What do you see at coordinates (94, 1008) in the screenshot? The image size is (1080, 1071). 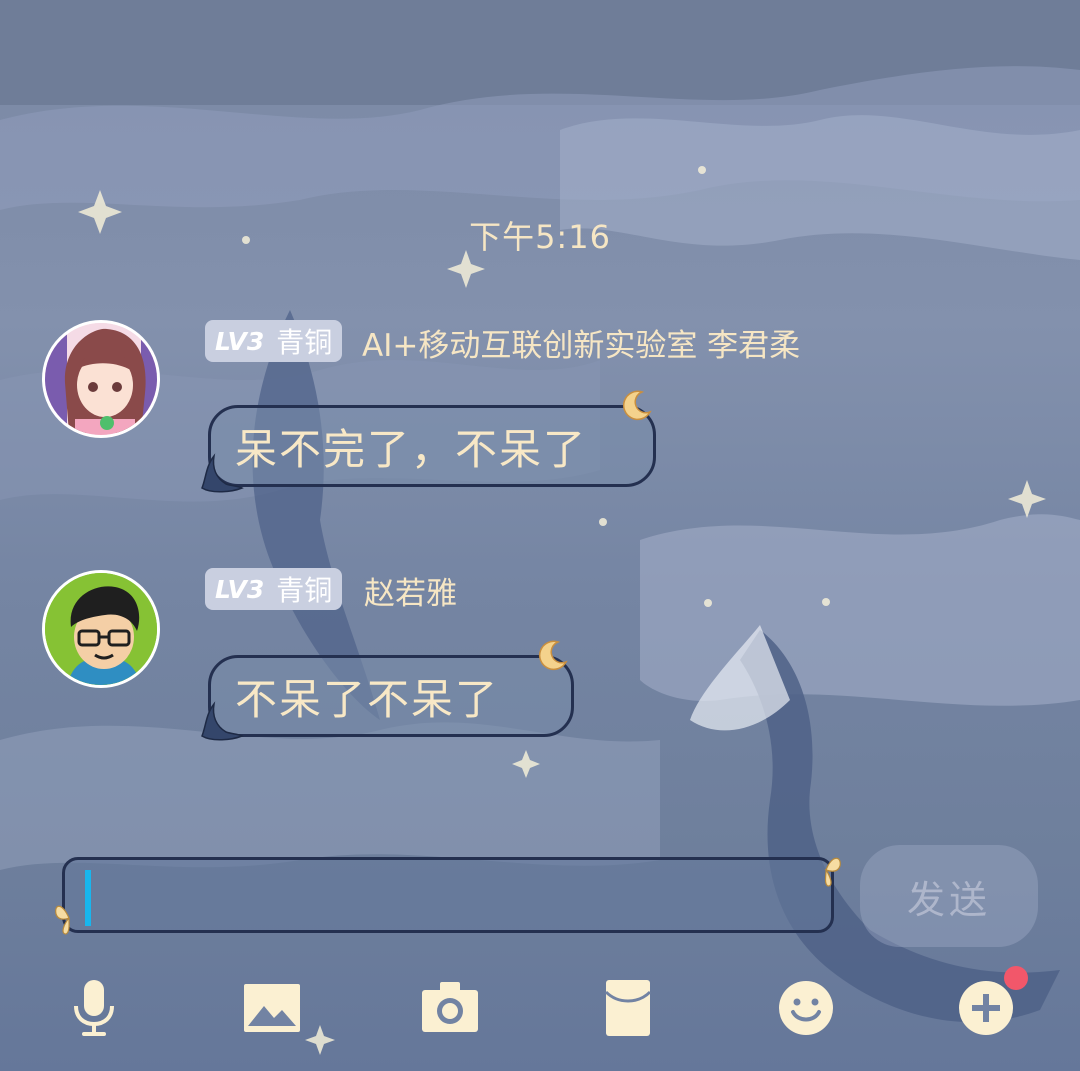 I see `microphone-icon` at bounding box center [94, 1008].